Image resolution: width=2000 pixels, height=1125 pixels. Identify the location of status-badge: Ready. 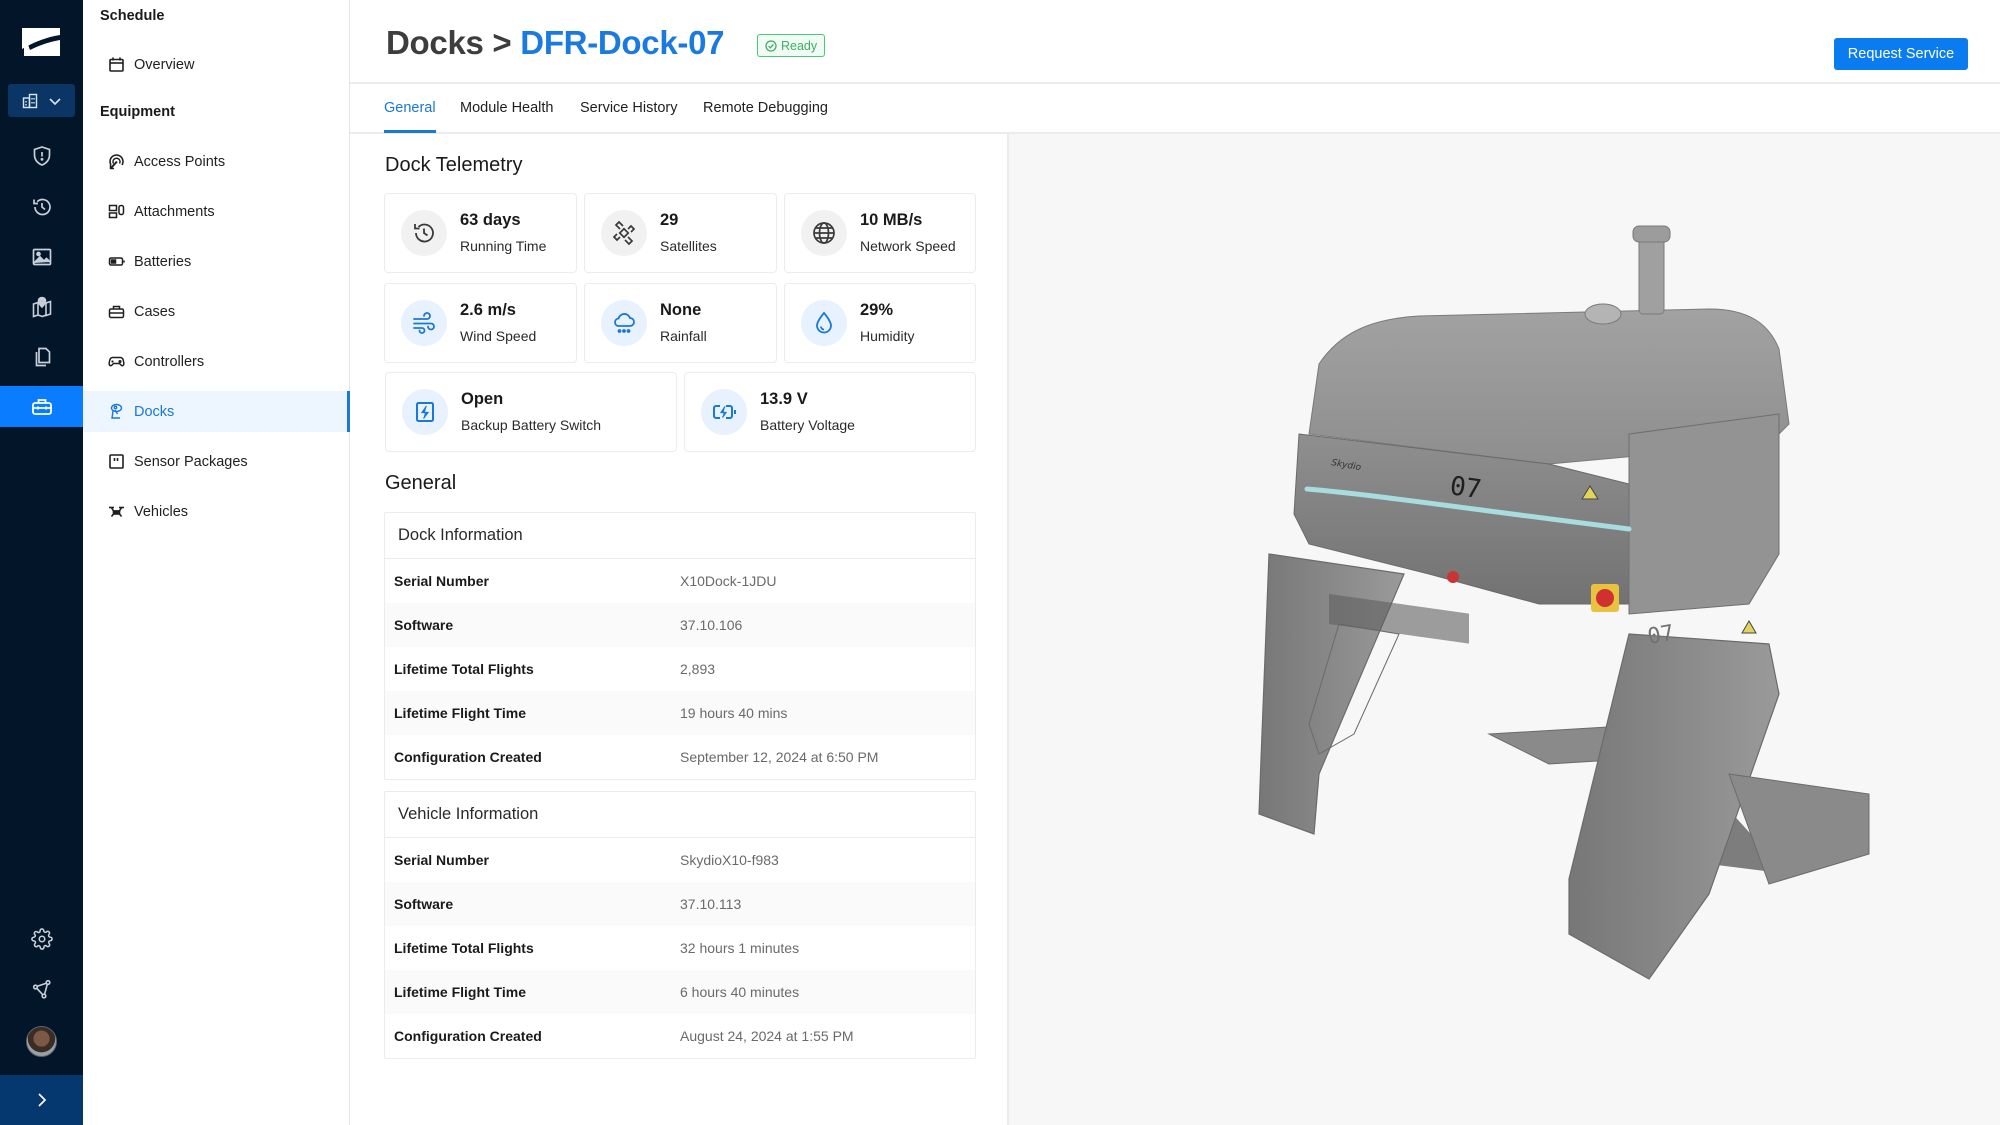
(791, 45).